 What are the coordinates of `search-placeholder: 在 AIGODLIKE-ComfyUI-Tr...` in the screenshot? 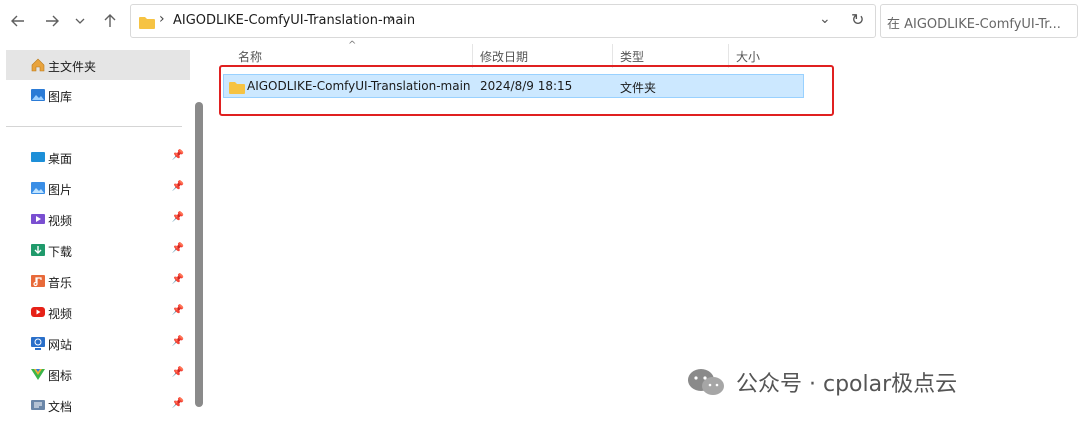 It's located at (974, 24).